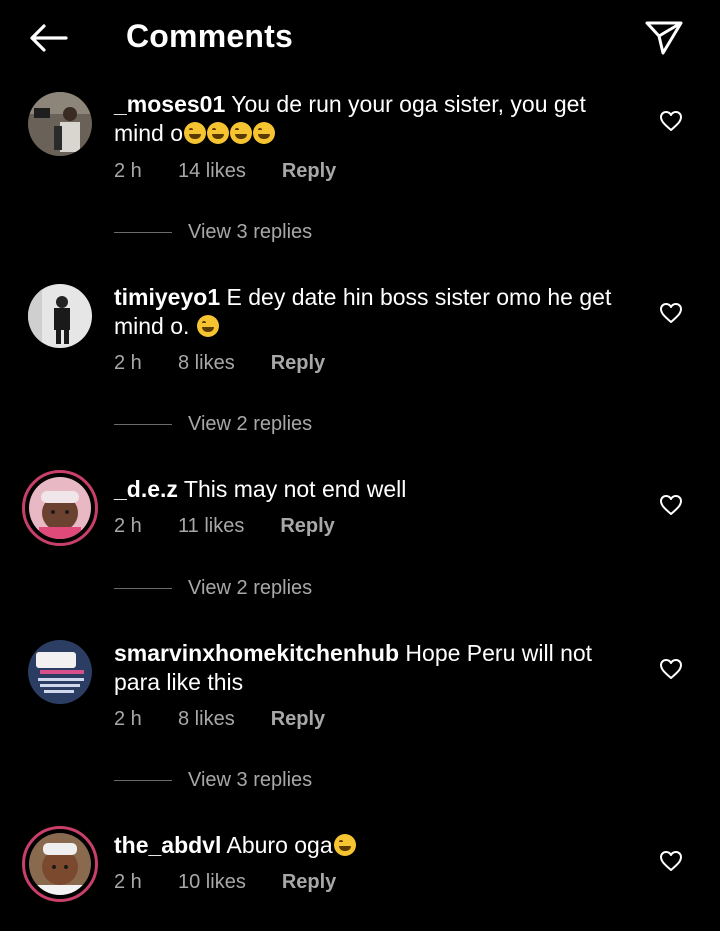  What do you see at coordinates (209, 36) in the screenshot?
I see `page-title: Comments` at bounding box center [209, 36].